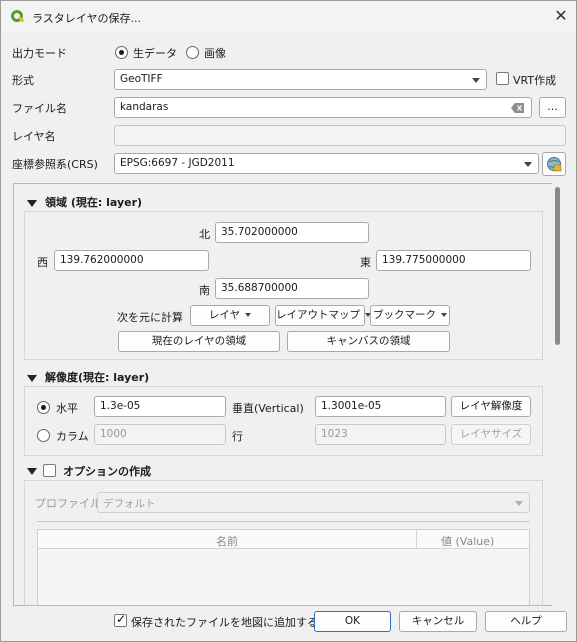 The width and height of the screenshot is (577, 642). Describe the element at coordinates (155, 53) in the screenshot. I see `raw-data-label: 生データ` at that location.